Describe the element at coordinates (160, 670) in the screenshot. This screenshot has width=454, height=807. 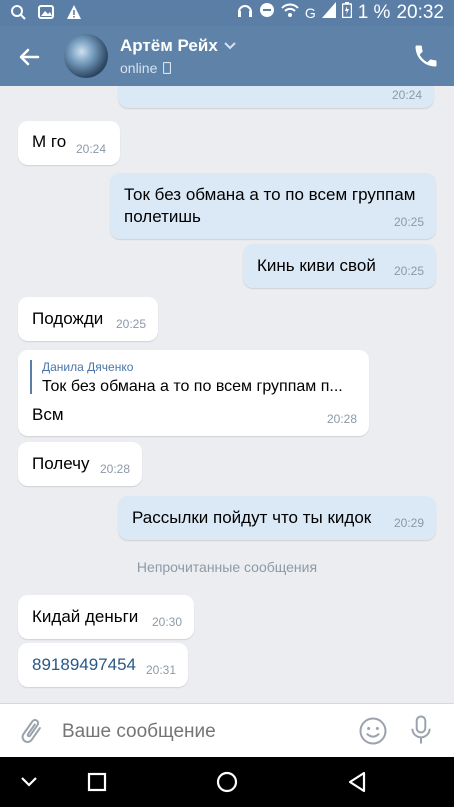
I see `message-time: 20:31` at that location.